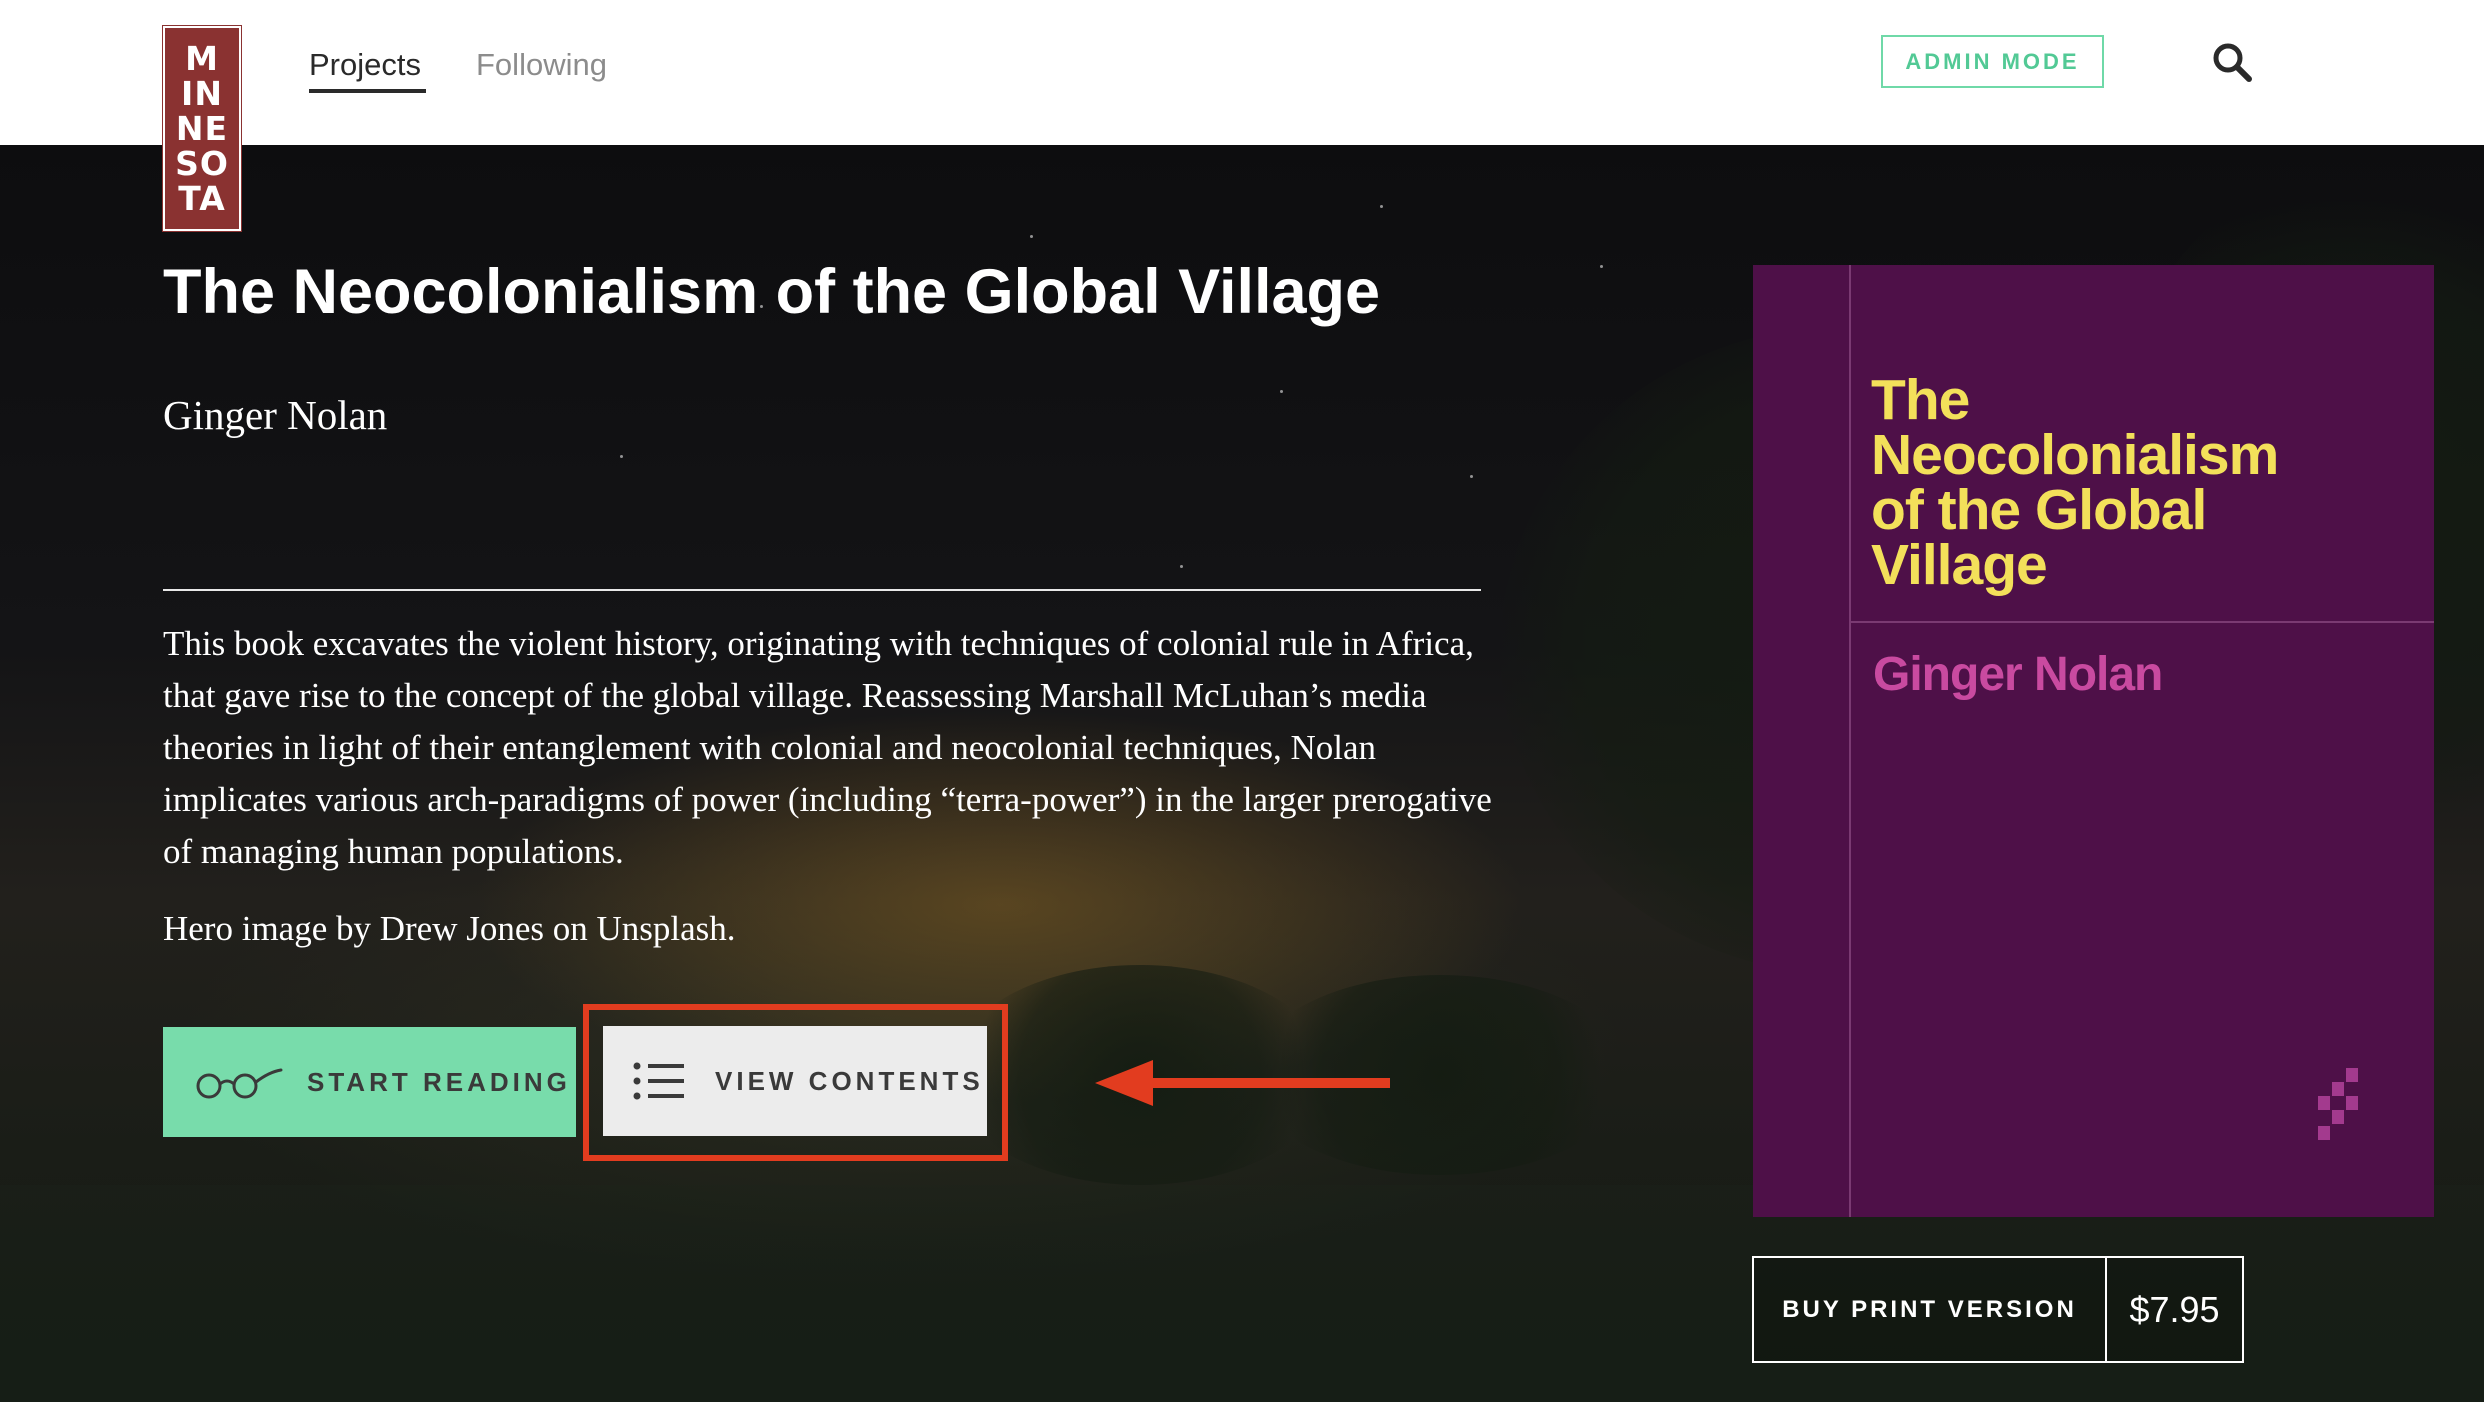 This screenshot has width=2484, height=1402. I want to click on top-navigation-bar: Projects Following ADMIN MODE, so click(1242, 72).